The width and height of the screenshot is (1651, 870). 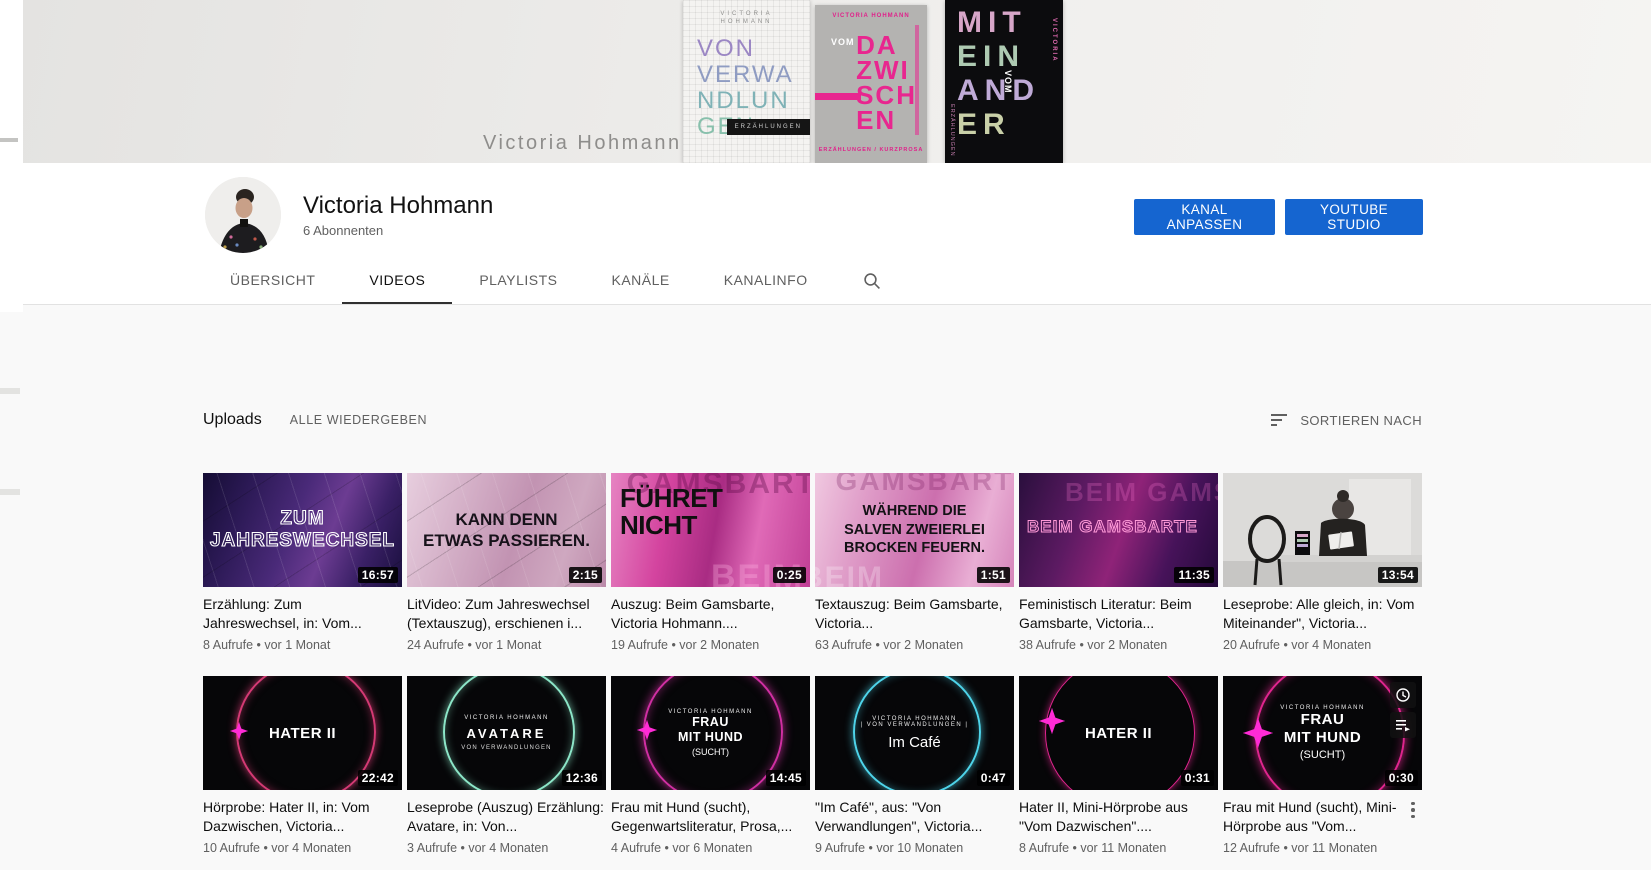 I want to click on thumbnail-text-line: ZUM JAHRESWECHSEL, so click(x=302, y=529).